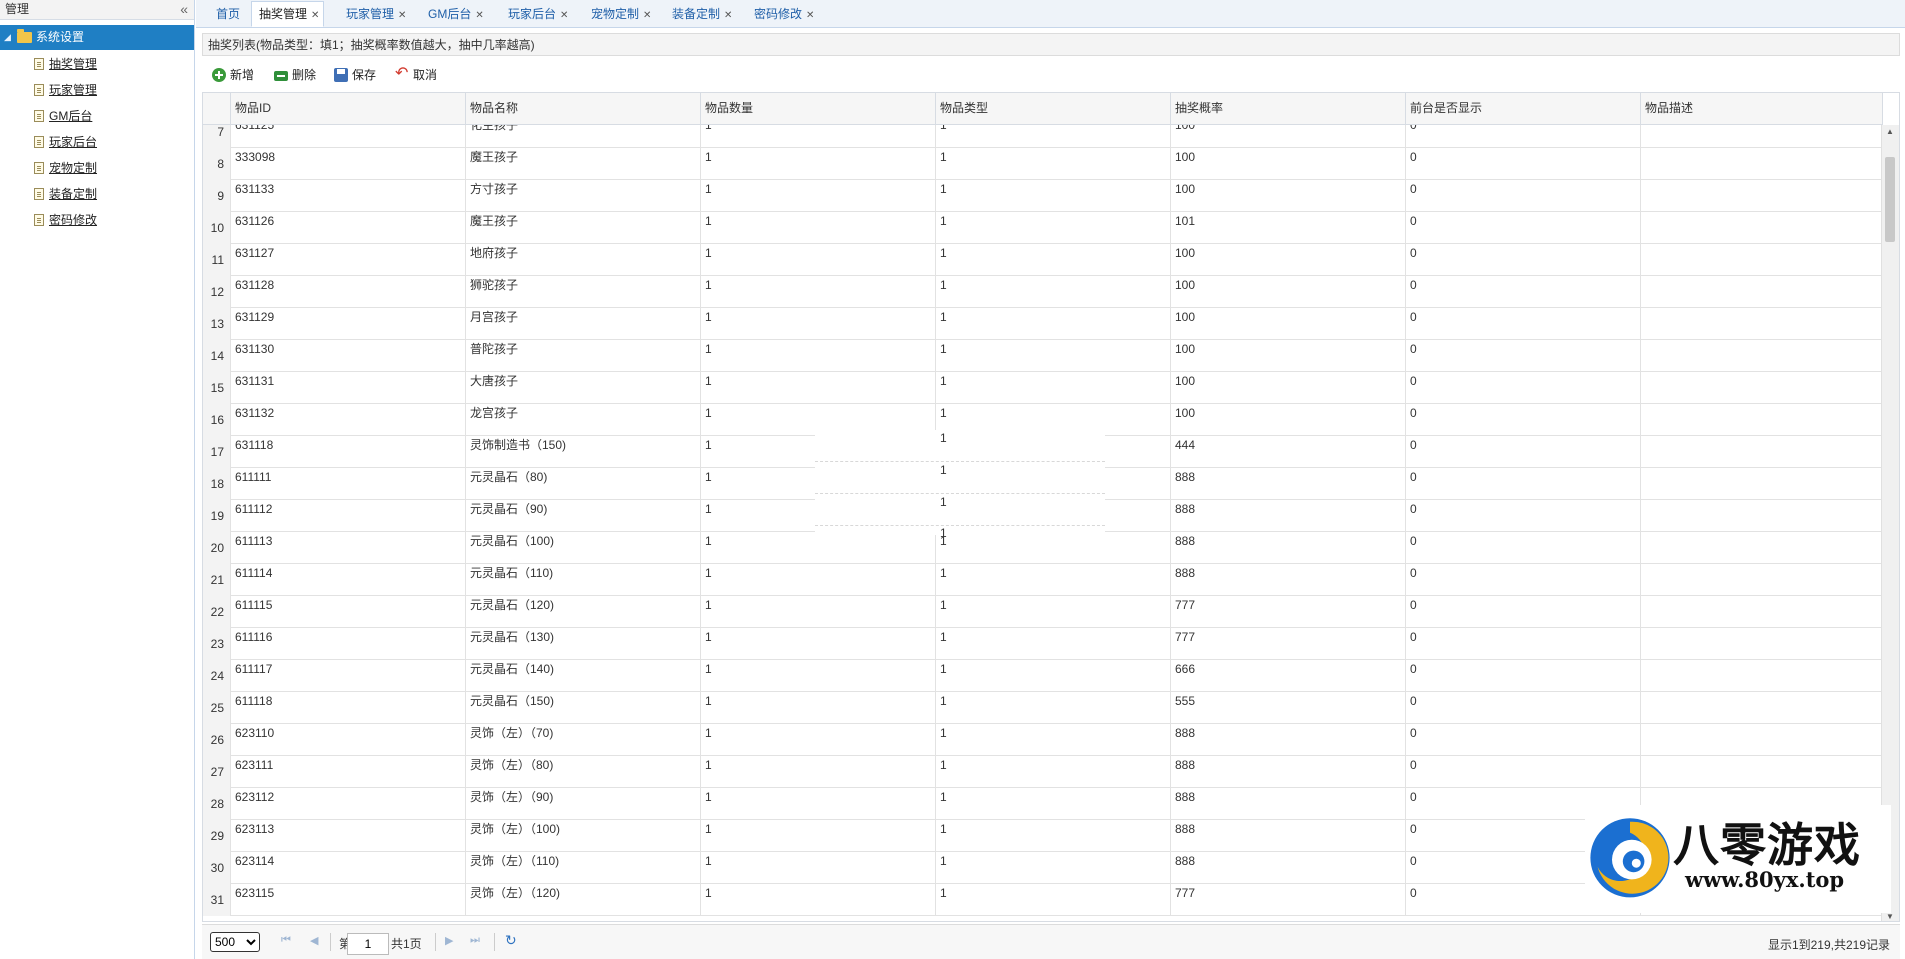 This screenshot has height=959, width=1905. Describe the element at coordinates (348, 164) in the screenshot. I see `cell-item-id: 333098` at that location.